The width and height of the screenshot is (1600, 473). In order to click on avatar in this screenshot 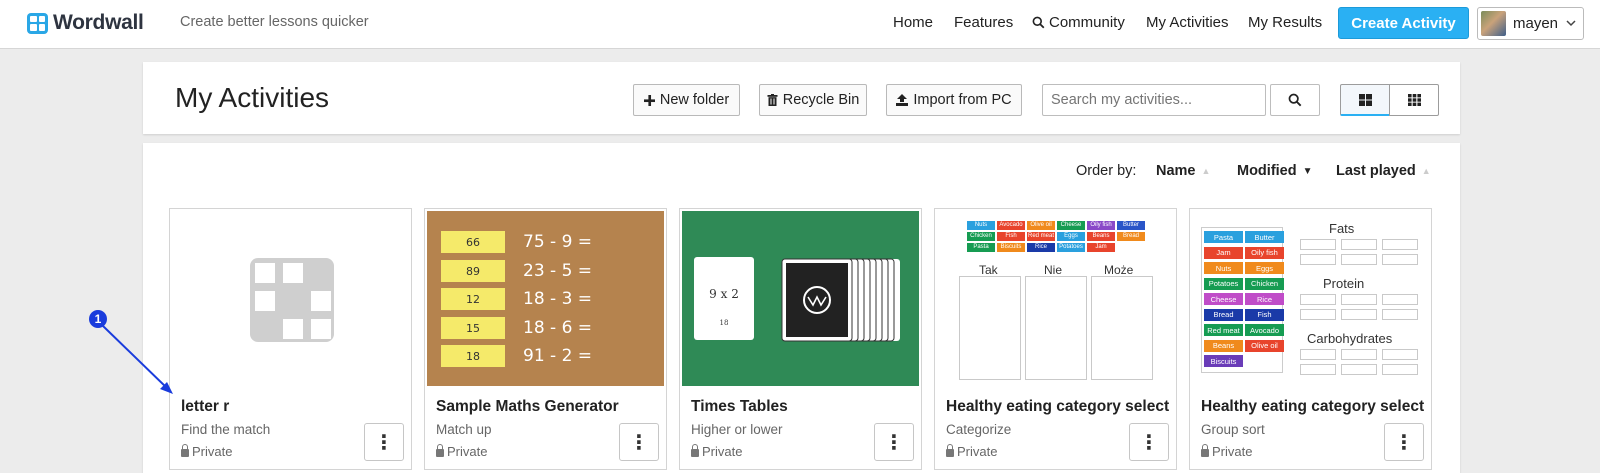, I will do `click(1493, 23)`.